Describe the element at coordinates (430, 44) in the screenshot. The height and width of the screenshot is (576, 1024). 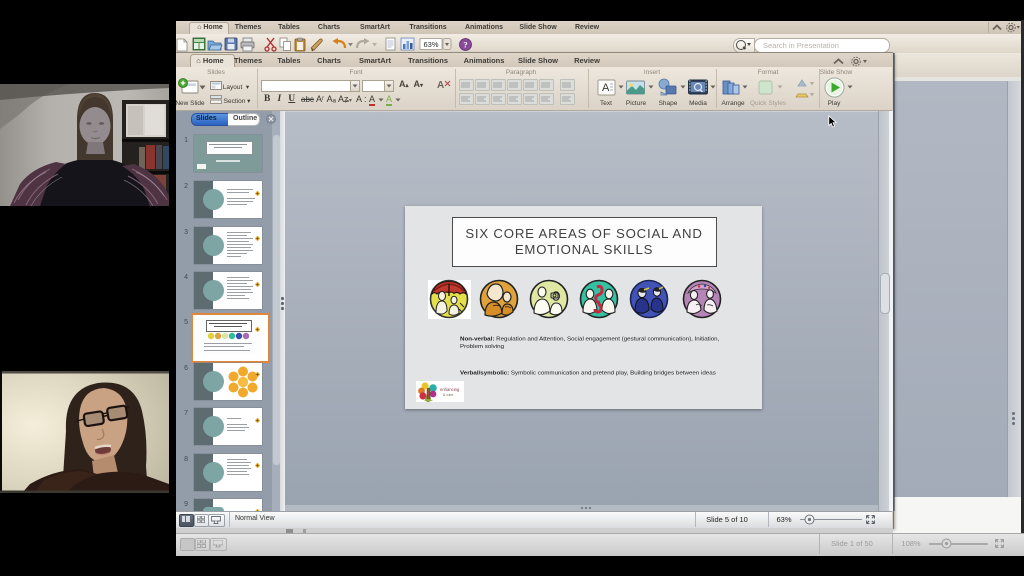
I see `svg-text: 63%` at that location.